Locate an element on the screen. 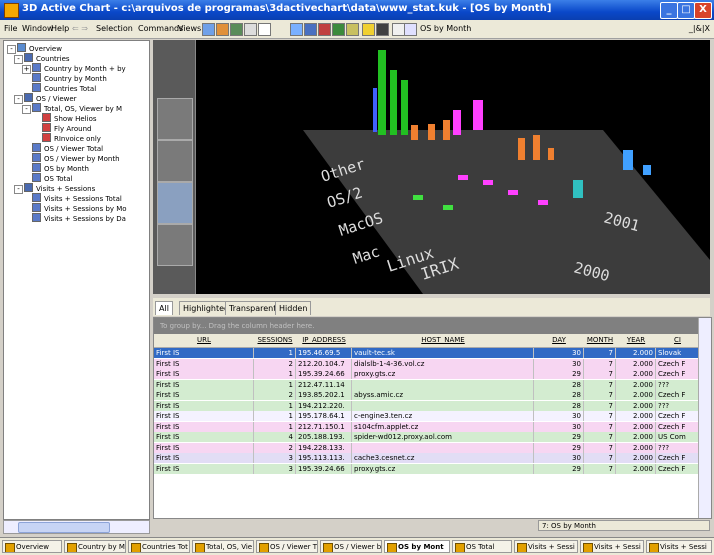  menu-selection: Selection is located at coordinates (114, 28).